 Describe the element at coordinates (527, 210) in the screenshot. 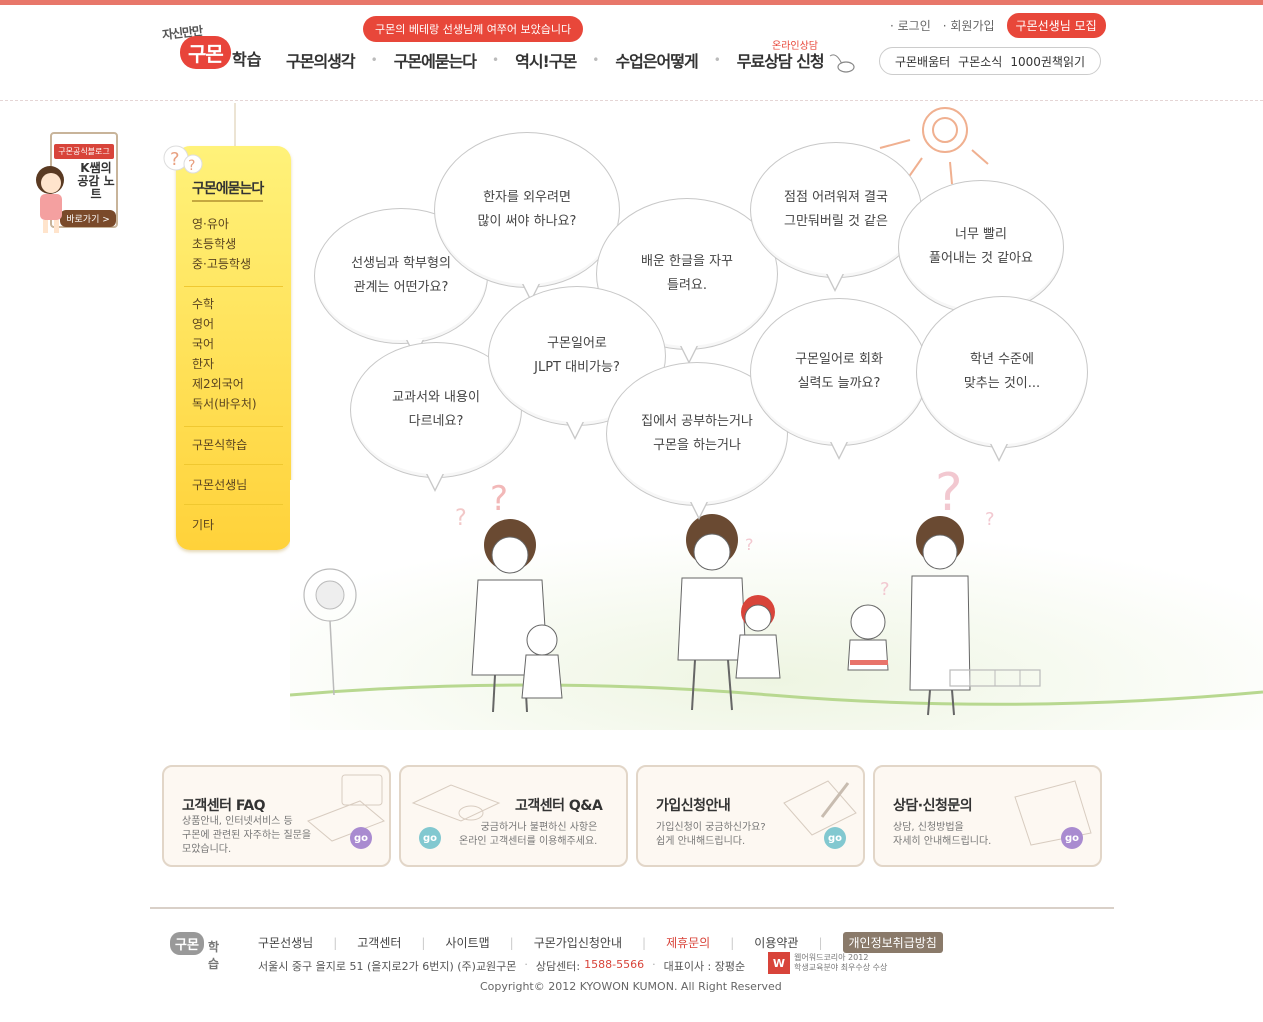

I see `question-bubble: 한자를 외우려면 많이 써야 하나요?` at that location.